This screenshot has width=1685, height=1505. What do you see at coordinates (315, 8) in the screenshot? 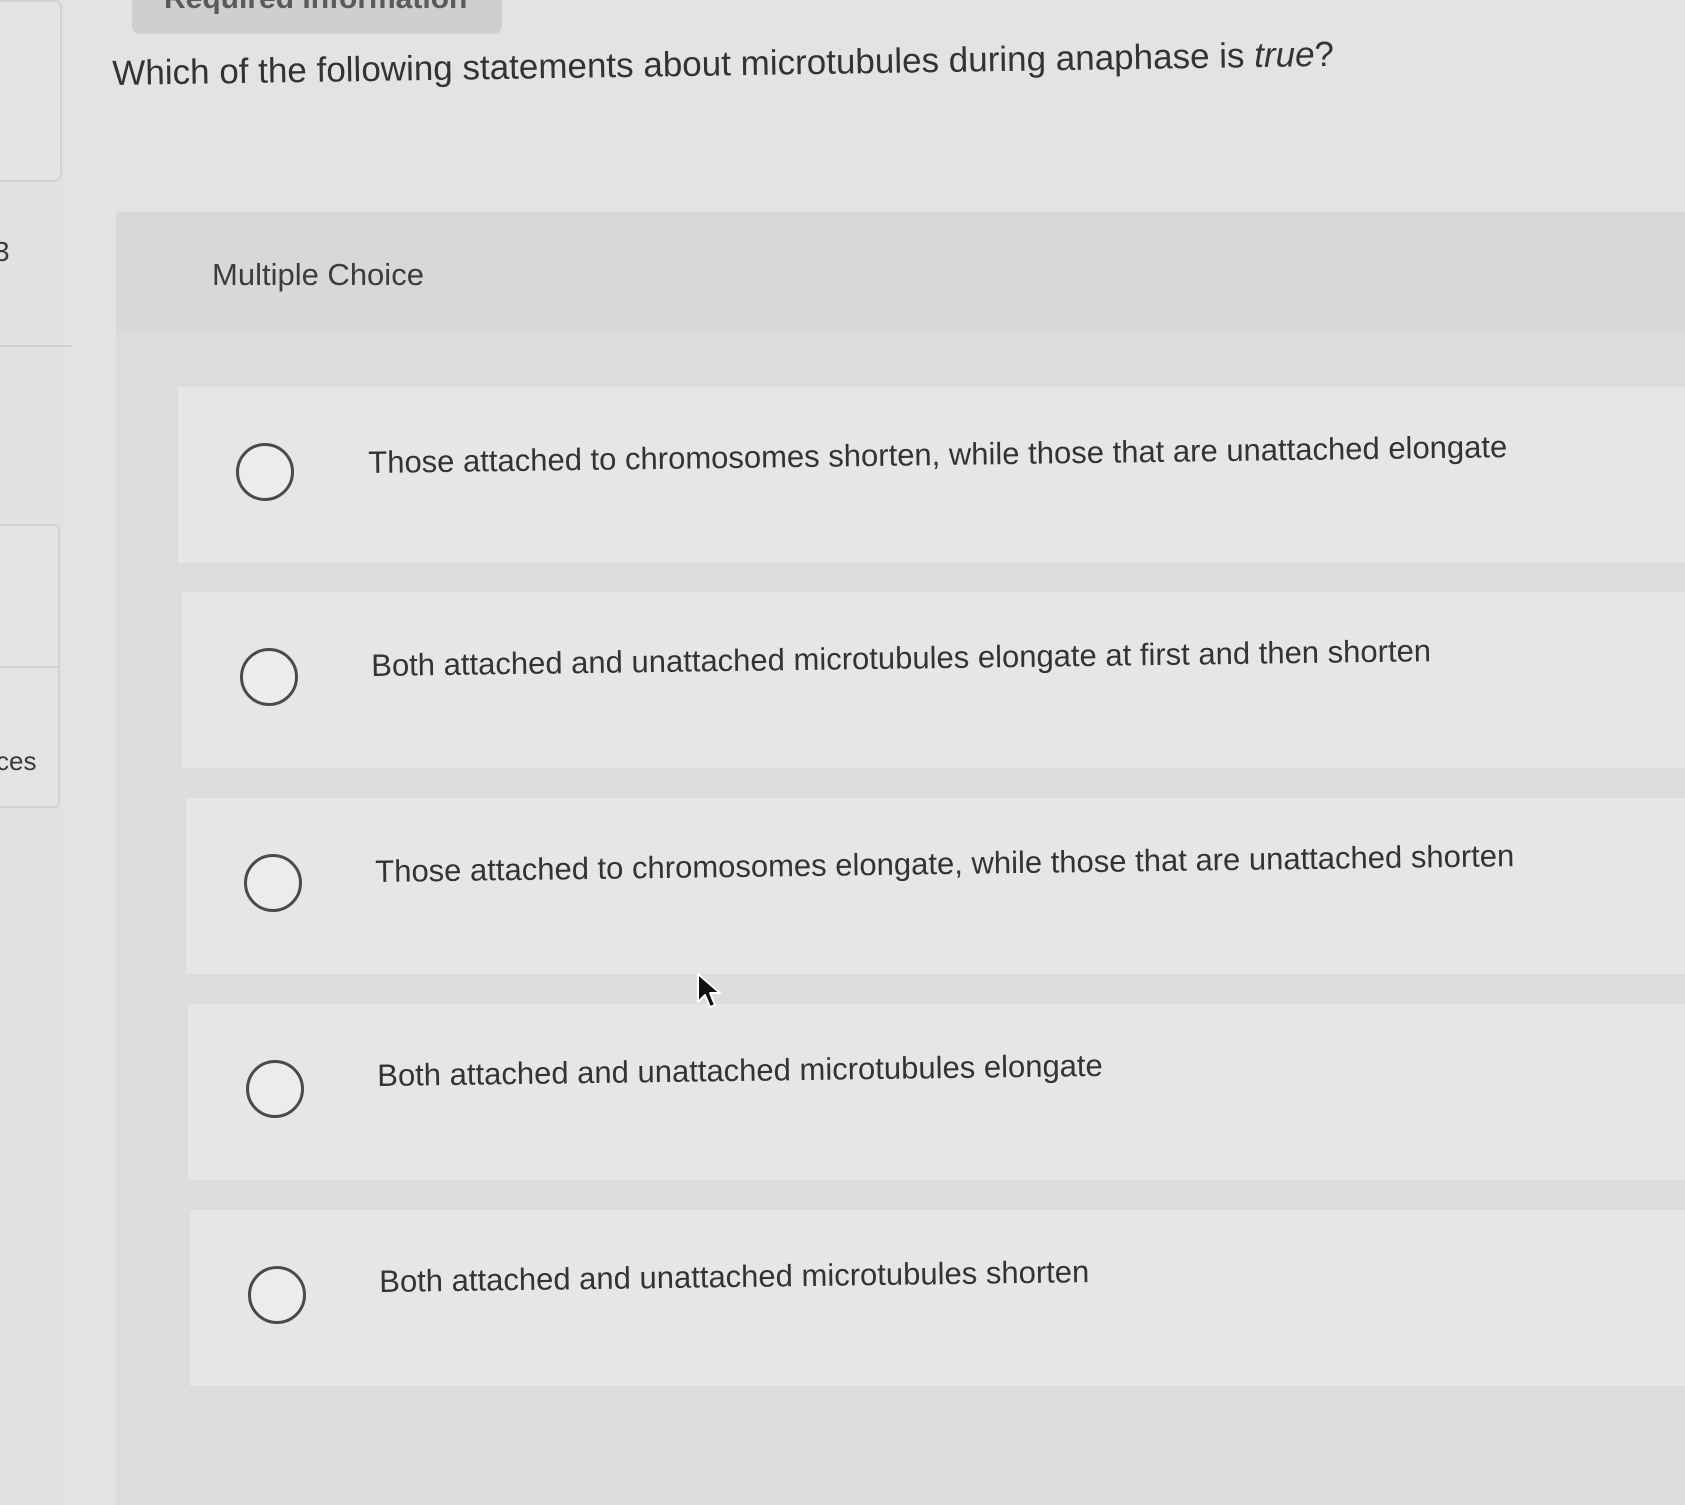
I see `required-information-label: Required Information` at bounding box center [315, 8].